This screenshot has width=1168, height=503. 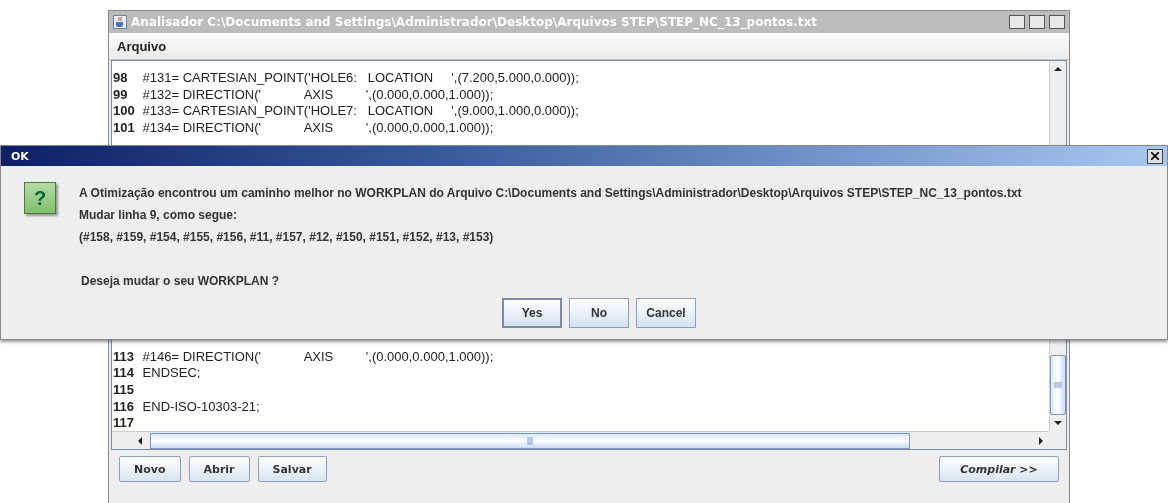 What do you see at coordinates (124, 423) in the screenshot?
I see `line-number: 117` at bounding box center [124, 423].